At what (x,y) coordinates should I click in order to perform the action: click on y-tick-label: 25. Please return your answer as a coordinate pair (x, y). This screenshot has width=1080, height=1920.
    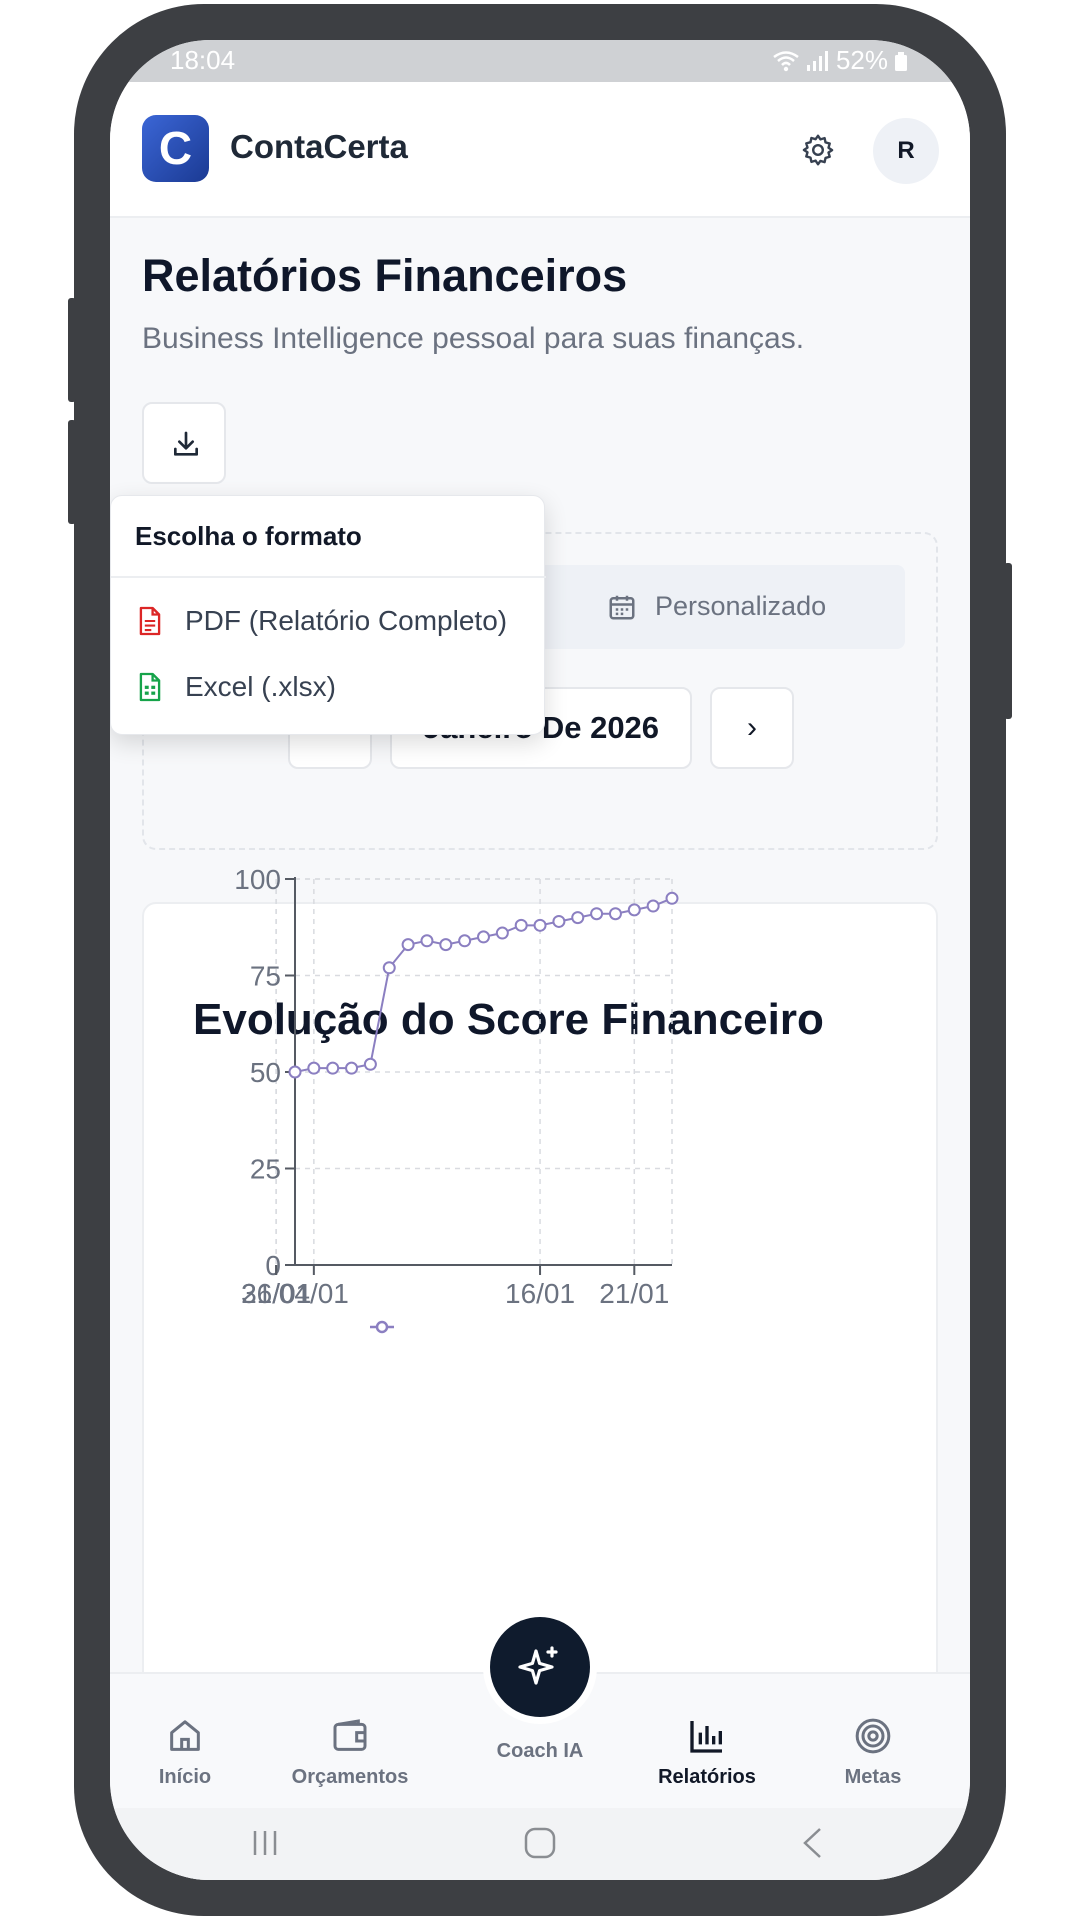
    Looking at the image, I should click on (265, 1169).